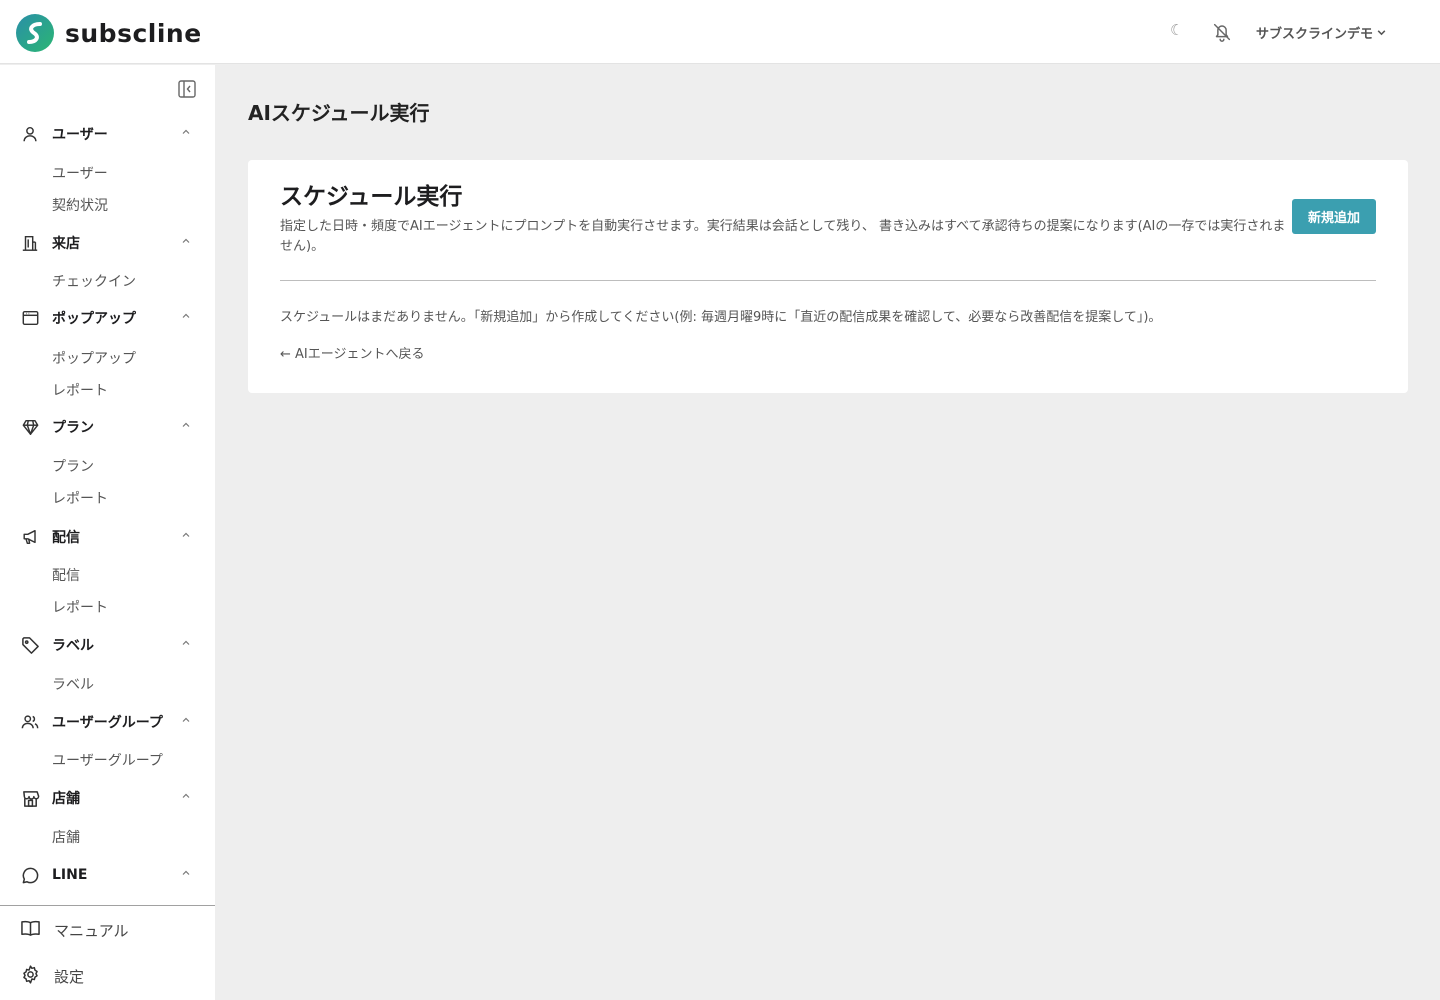 Image resolution: width=1440 pixels, height=1000 pixels. What do you see at coordinates (107, 645) in the screenshot?
I see `sidebar-group-label-mgmt: ラベル` at bounding box center [107, 645].